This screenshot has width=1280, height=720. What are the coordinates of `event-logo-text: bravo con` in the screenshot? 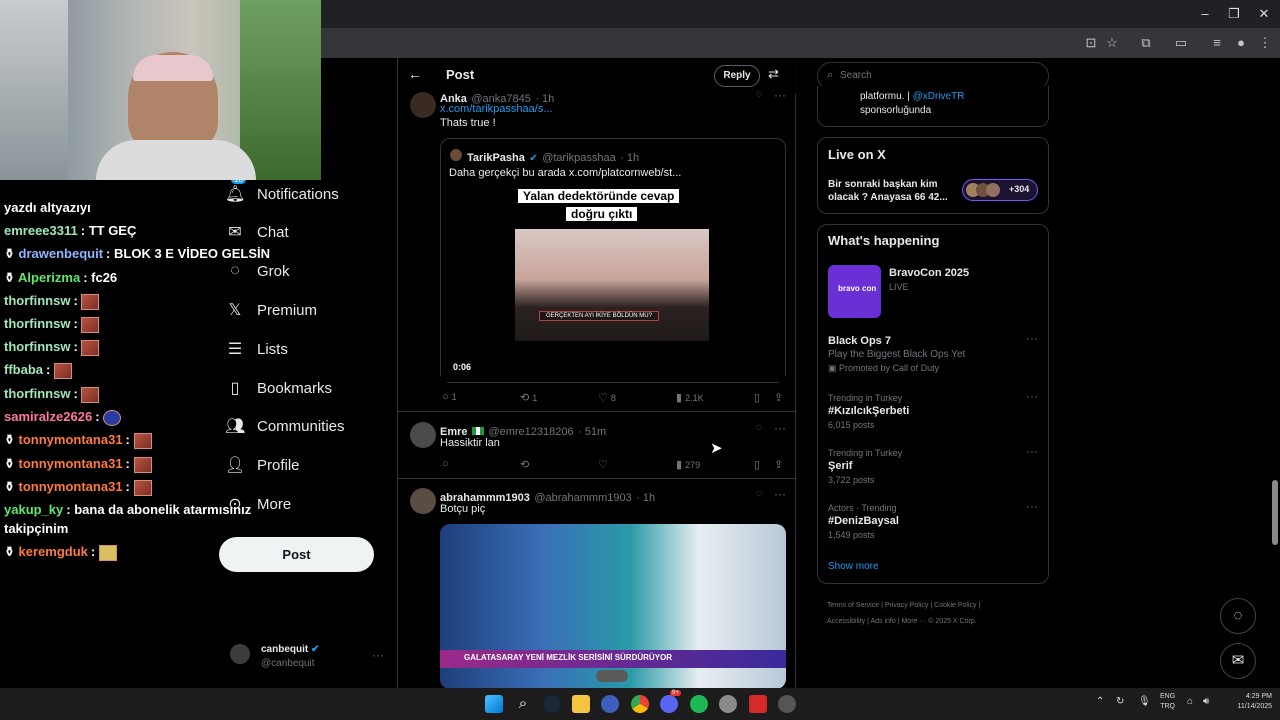 It's located at (857, 288).